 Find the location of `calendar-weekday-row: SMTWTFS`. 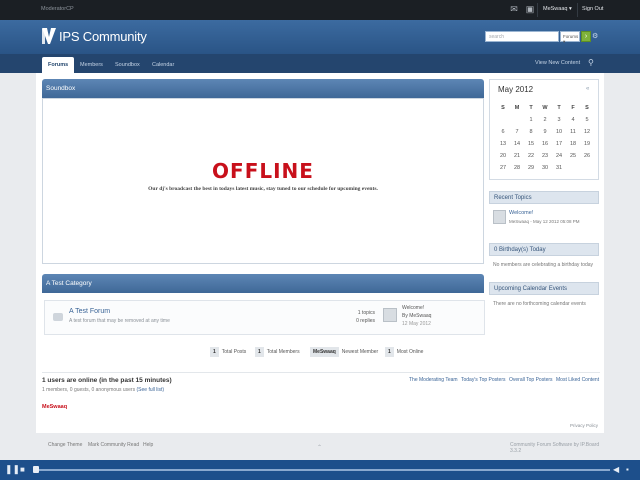

calendar-weekday-row: SMTWTFS is located at coordinates (545, 108).